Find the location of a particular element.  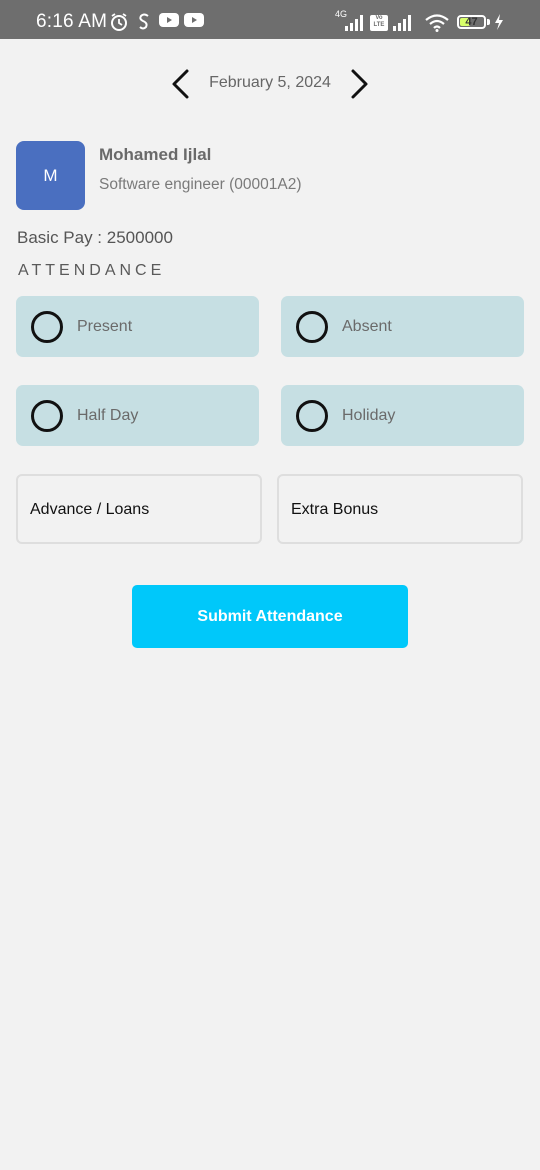

advance-loans-field: Advance / Loans is located at coordinates (139, 509).